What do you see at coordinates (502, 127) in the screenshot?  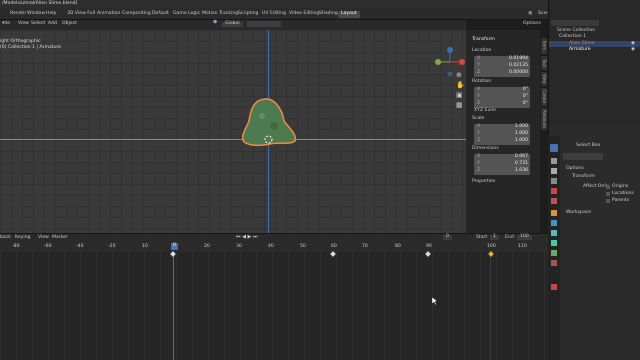 I see `scale-x-field: X 1.000` at bounding box center [502, 127].